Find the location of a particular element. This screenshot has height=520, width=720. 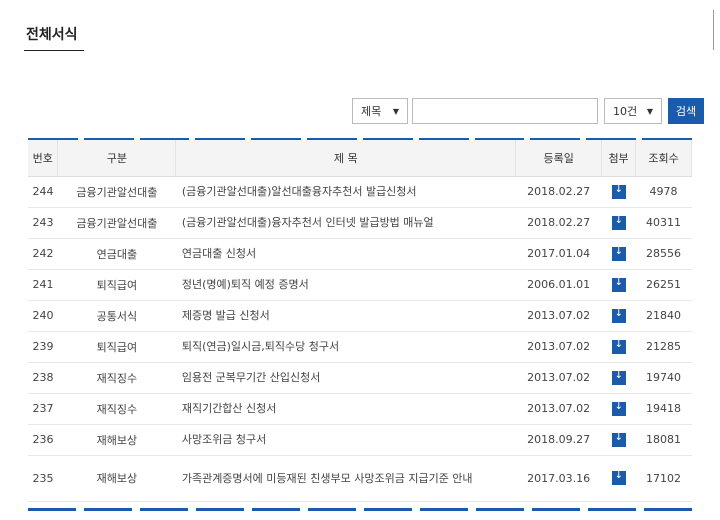

table-row: 240 공통서식 제증명 발급 신청서 2013.07.02 21840 is located at coordinates (360, 316).